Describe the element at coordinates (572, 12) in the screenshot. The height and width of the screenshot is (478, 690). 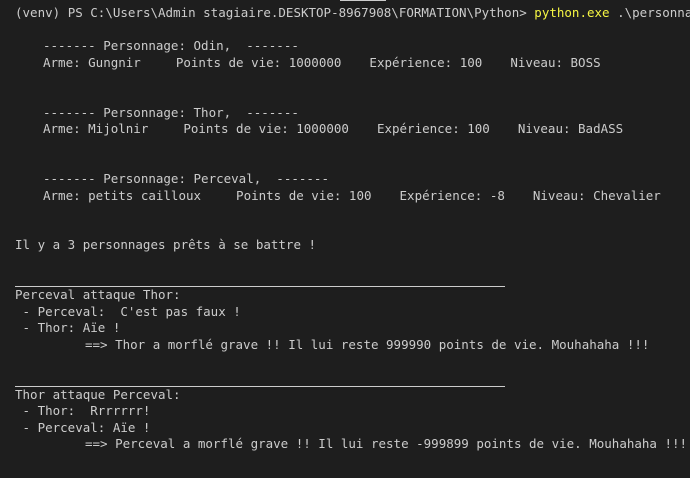
I see `command-name: python.exe` at that location.